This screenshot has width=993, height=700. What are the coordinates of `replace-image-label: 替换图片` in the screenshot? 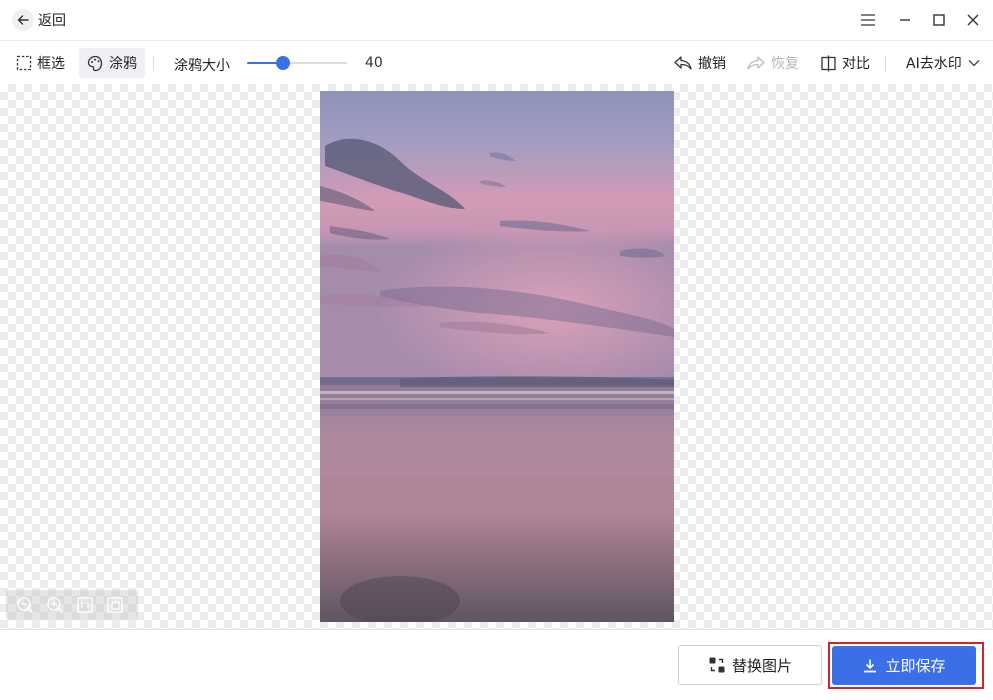 It's located at (761, 665).